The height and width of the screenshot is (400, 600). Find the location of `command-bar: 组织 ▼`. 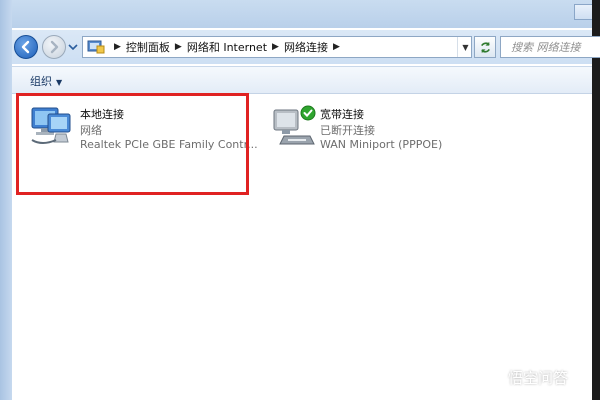

command-bar: 组织 ▼ is located at coordinates (302, 80).